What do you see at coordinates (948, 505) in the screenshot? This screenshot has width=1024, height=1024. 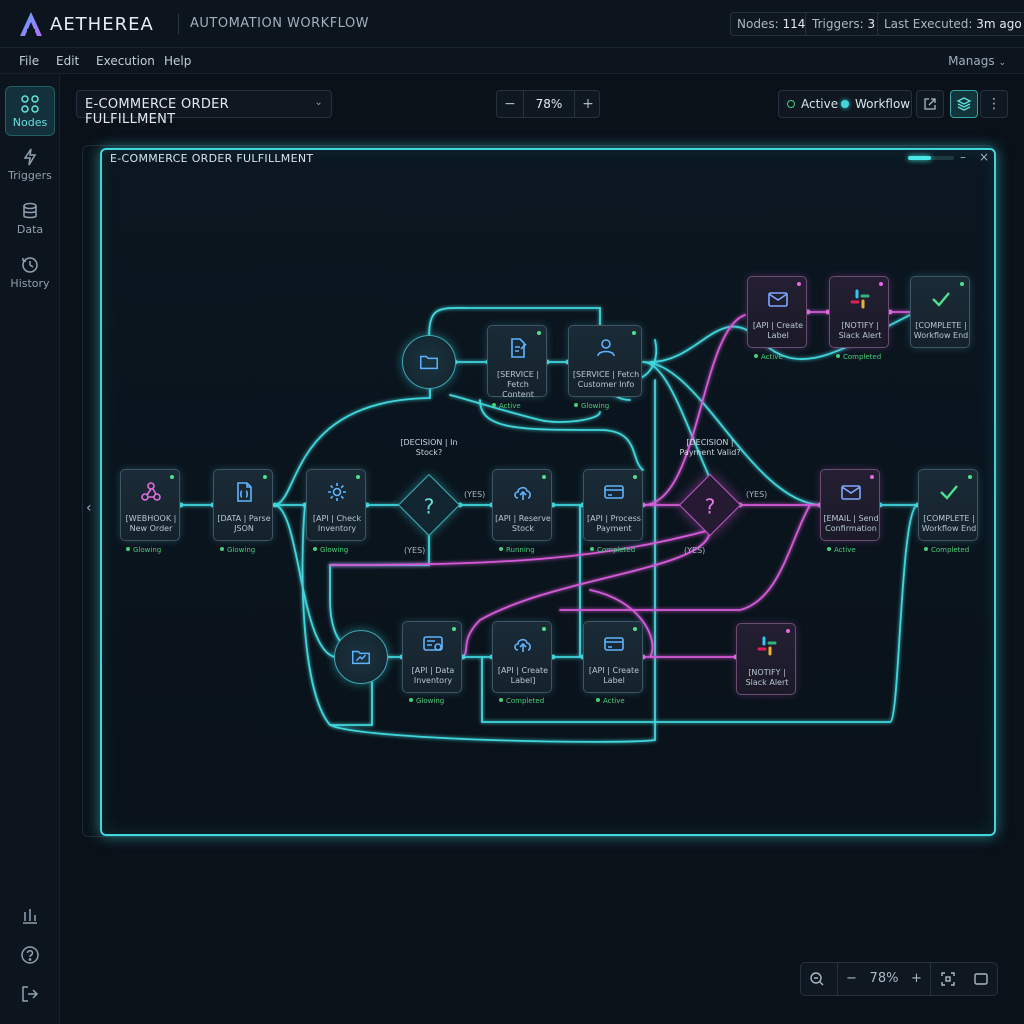 I see `node-workflow-end: [COMPLETE | Workflow End` at bounding box center [948, 505].